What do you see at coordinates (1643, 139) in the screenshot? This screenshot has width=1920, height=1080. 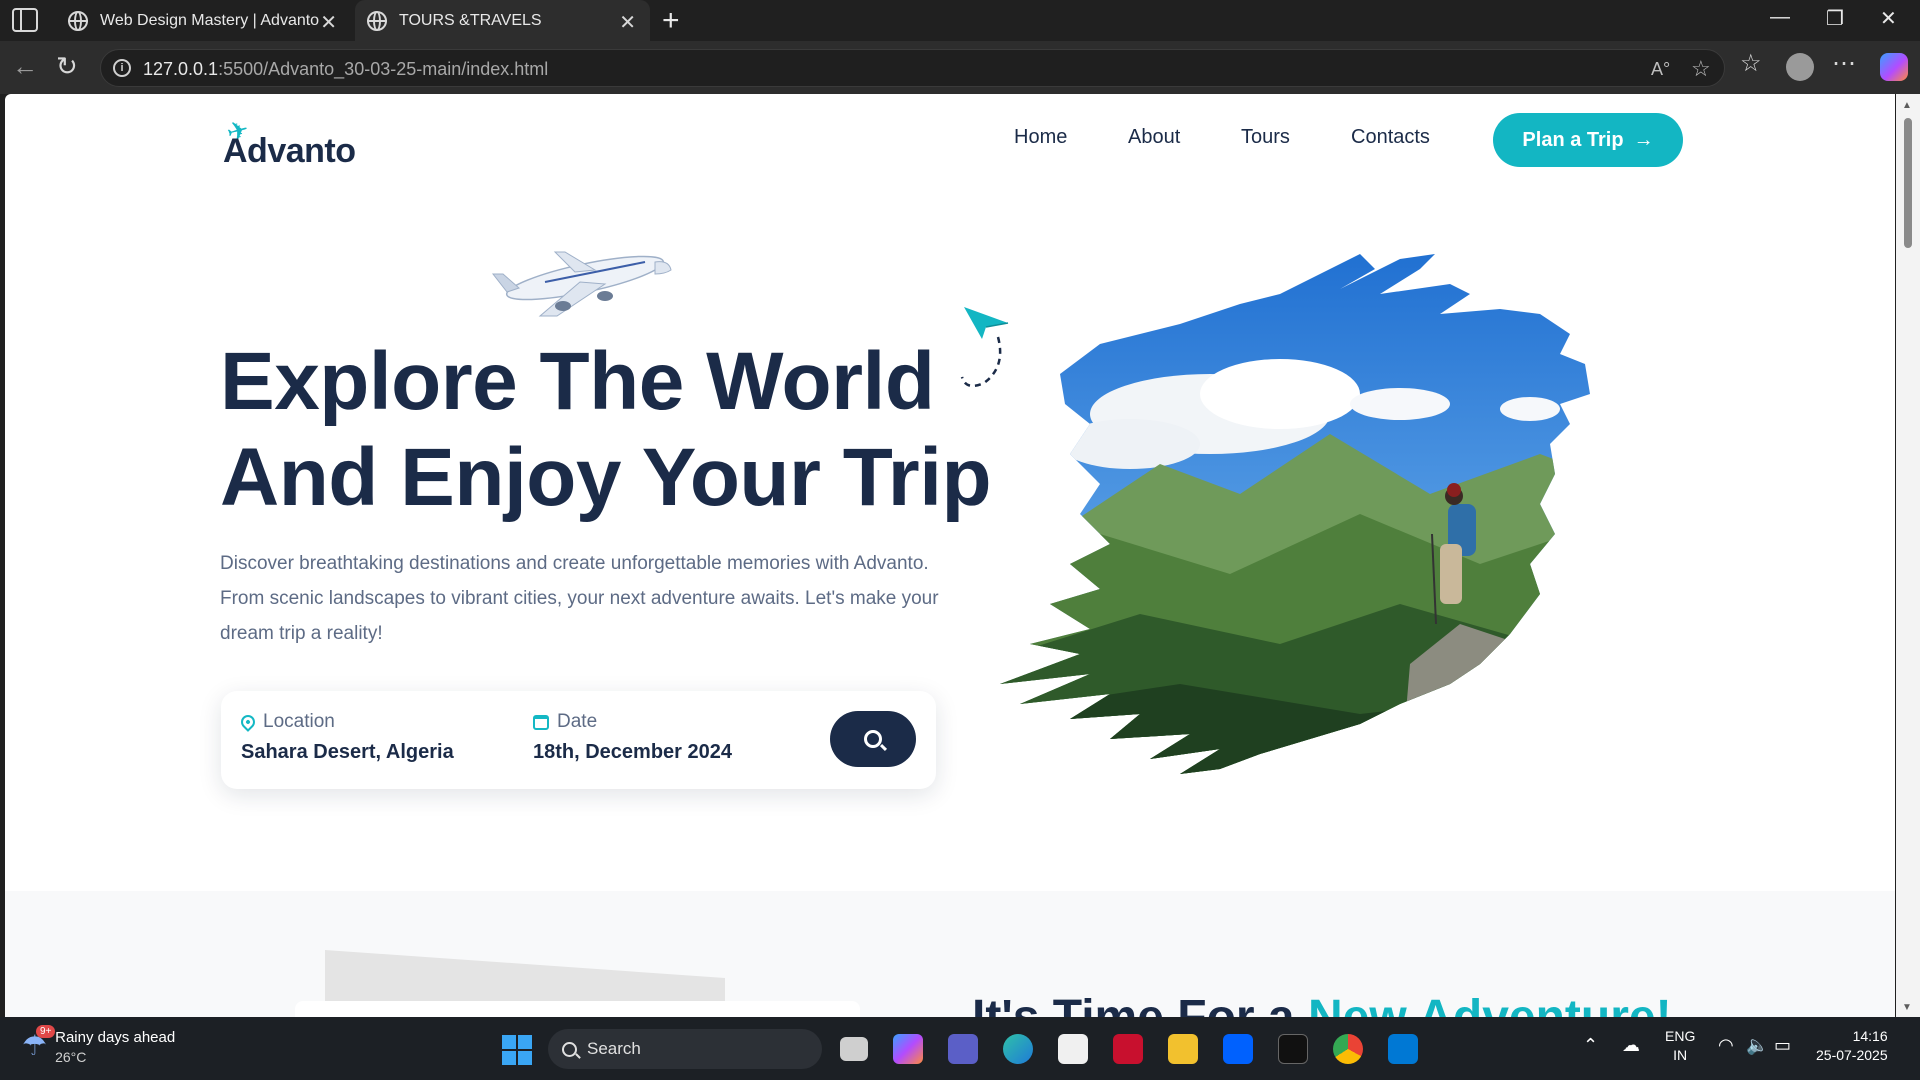 I see `arrow-right-icon: →` at bounding box center [1643, 139].